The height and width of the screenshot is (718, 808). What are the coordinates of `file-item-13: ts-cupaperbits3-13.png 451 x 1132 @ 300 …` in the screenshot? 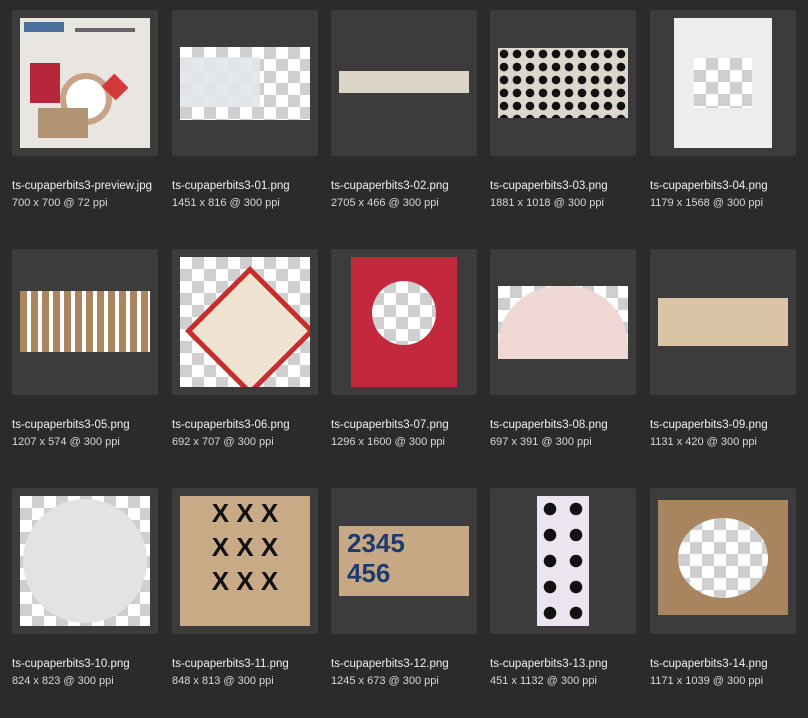 It's located at (563, 603).